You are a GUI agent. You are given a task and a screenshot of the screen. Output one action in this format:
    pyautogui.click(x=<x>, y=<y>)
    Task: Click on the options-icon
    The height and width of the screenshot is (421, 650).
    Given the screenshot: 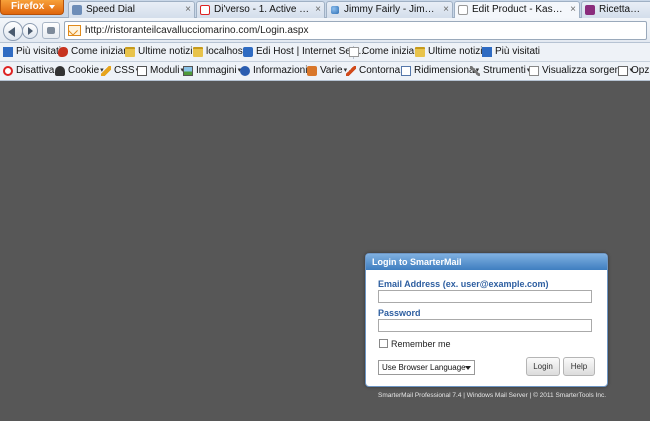 What is the action you would take?
    pyautogui.click(x=623, y=71)
    